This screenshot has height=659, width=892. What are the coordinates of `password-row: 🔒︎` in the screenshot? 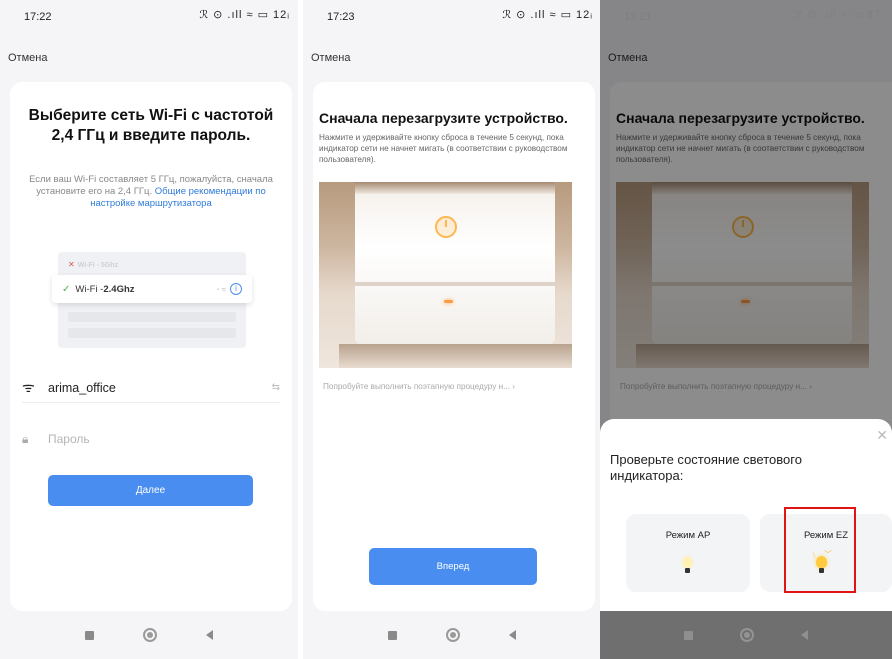 It's located at (151, 439).